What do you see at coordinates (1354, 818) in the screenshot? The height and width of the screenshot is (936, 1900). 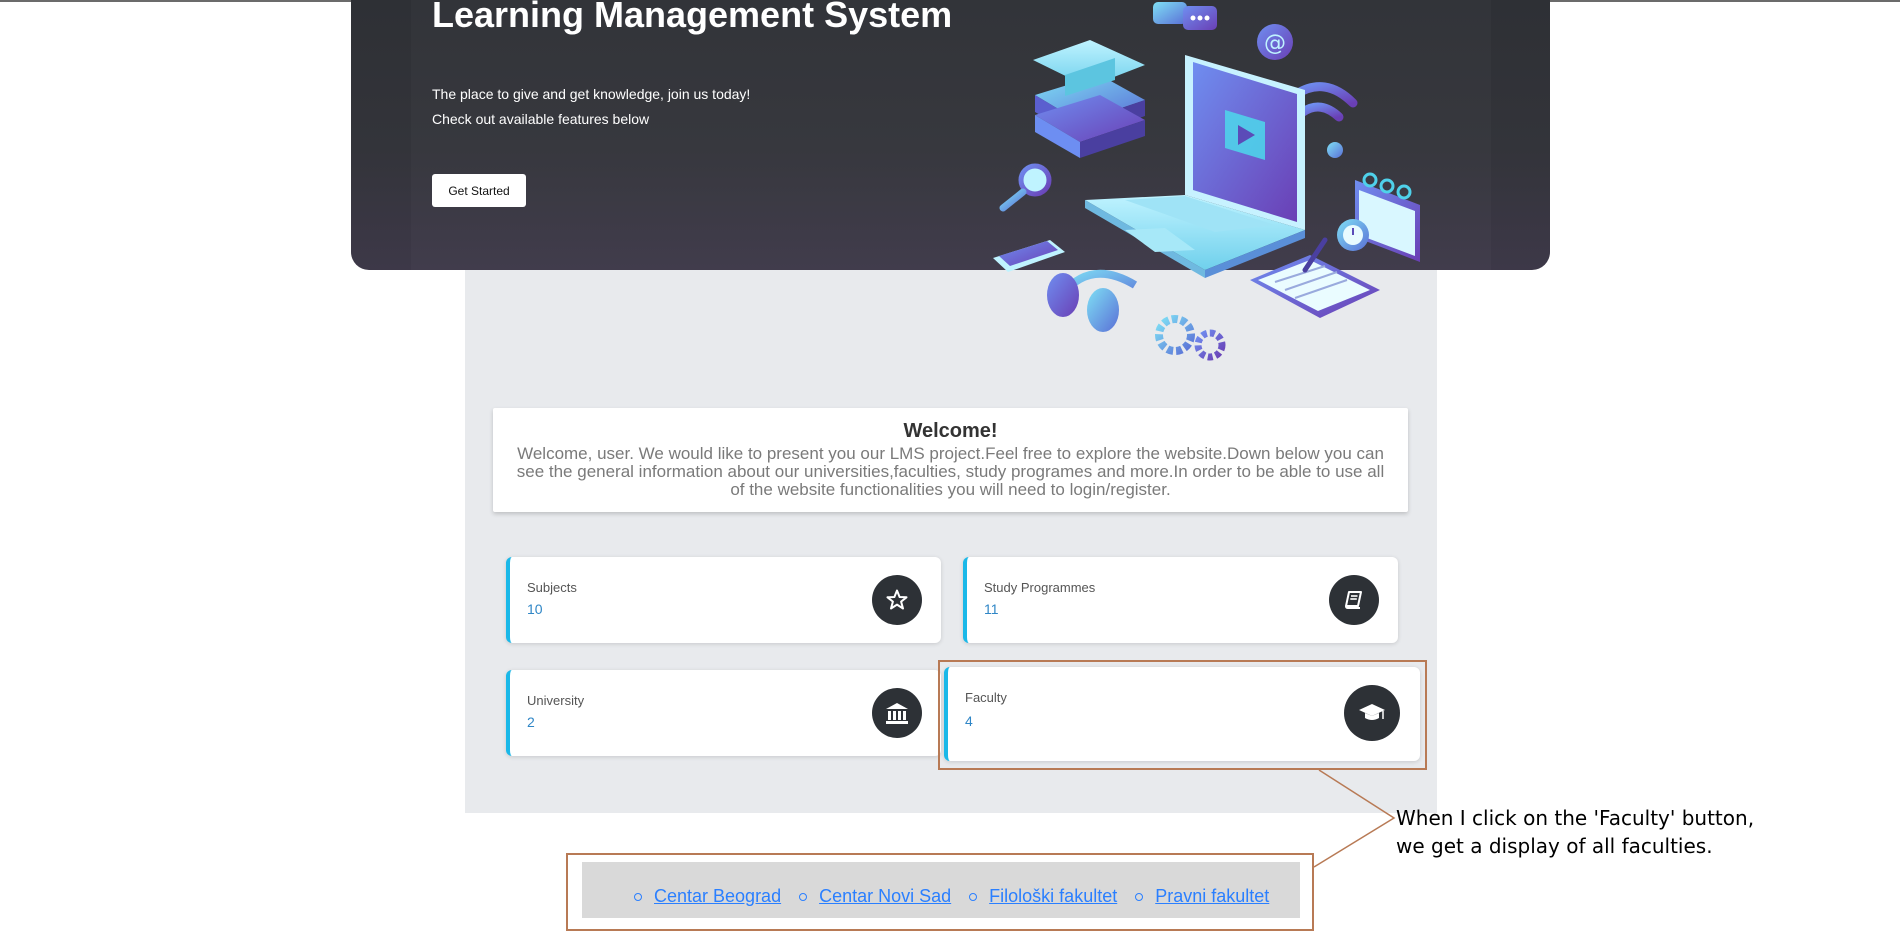 I see `callout-lines` at bounding box center [1354, 818].